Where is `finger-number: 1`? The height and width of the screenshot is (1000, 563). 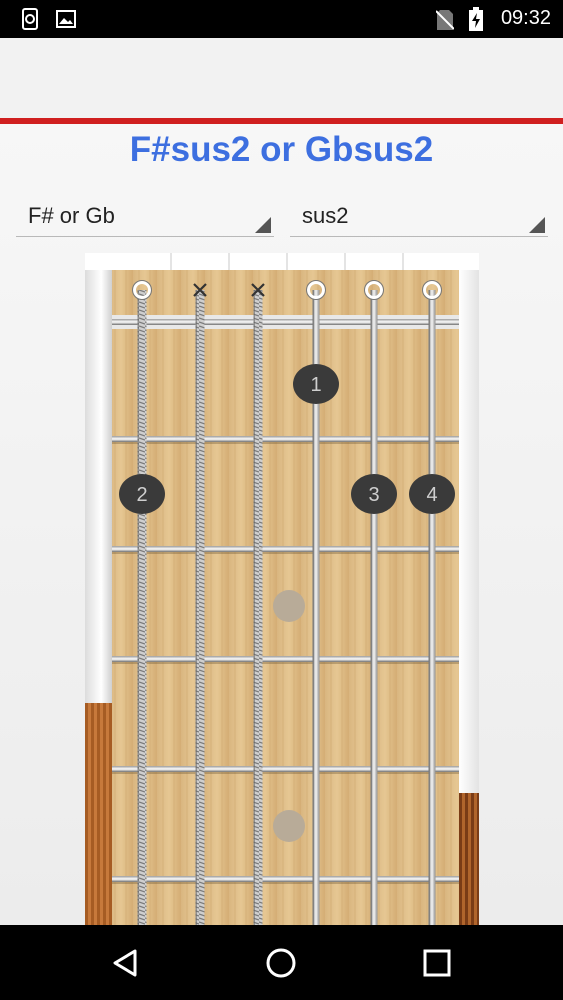 finger-number: 1 is located at coordinates (315, 385).